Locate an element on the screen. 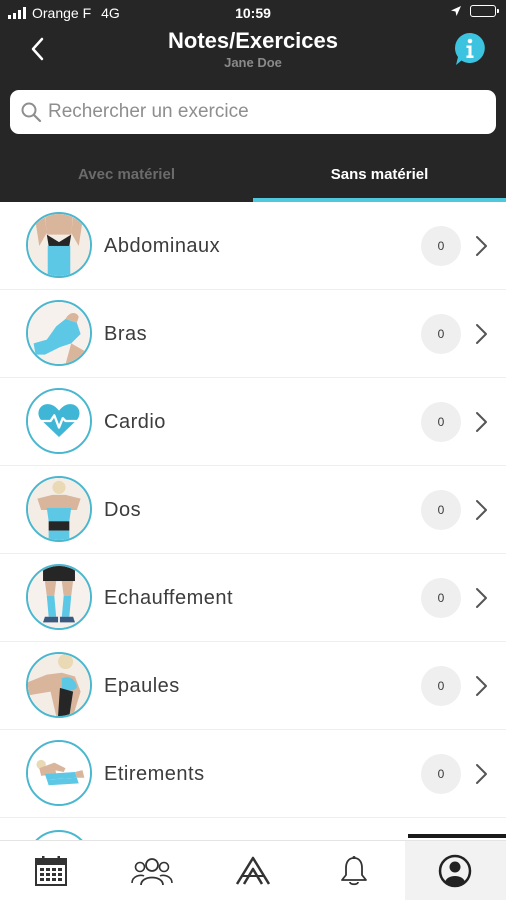  tab-calendar is located at coordinates (50, 870).